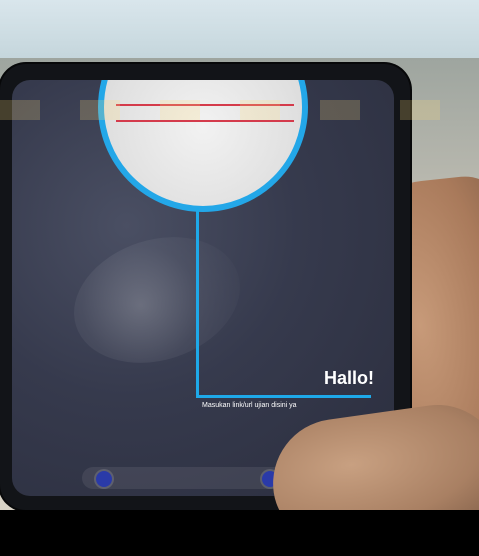  What do you see at coordinates (249, 405) in the screenshot?
I see `instruction-text: Masukan link/url ujian disini ya` at bounding box center [249, 405].